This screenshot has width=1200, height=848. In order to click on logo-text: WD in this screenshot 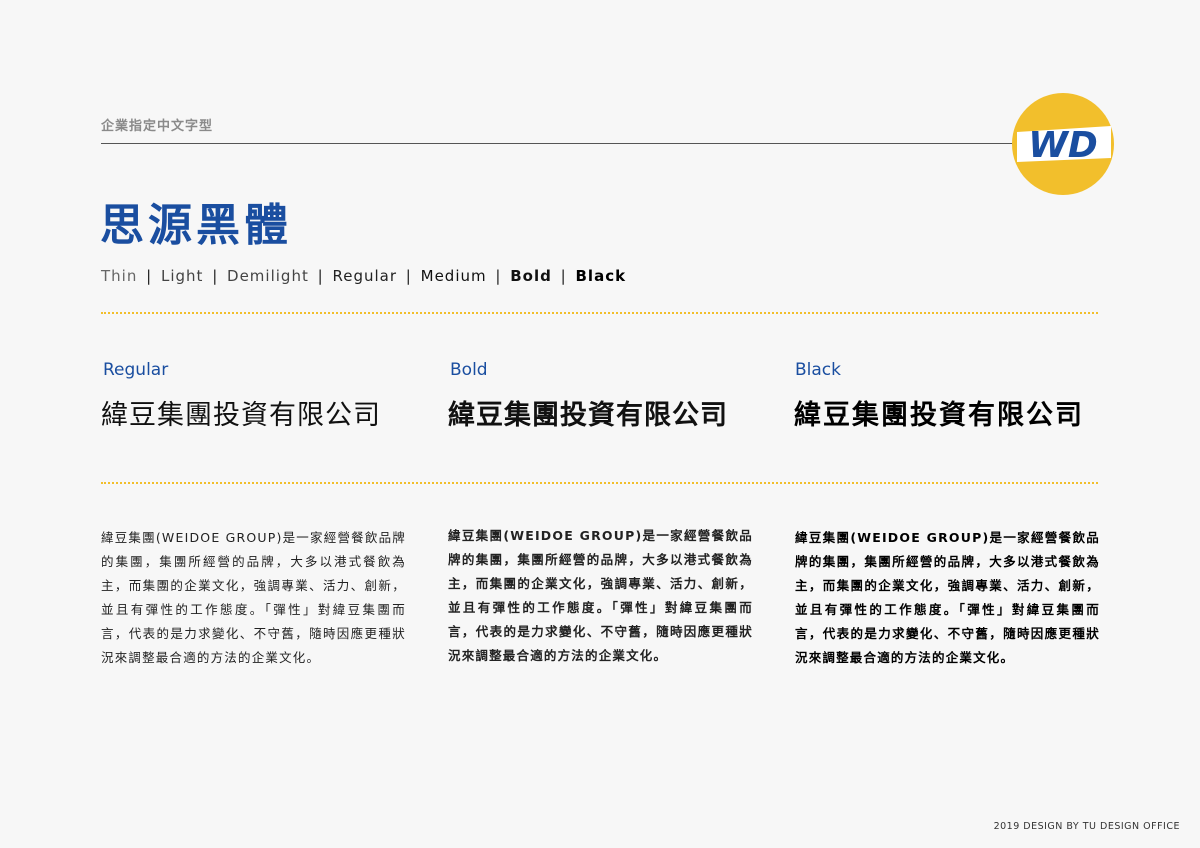, I will do `click(1063, 145)`.